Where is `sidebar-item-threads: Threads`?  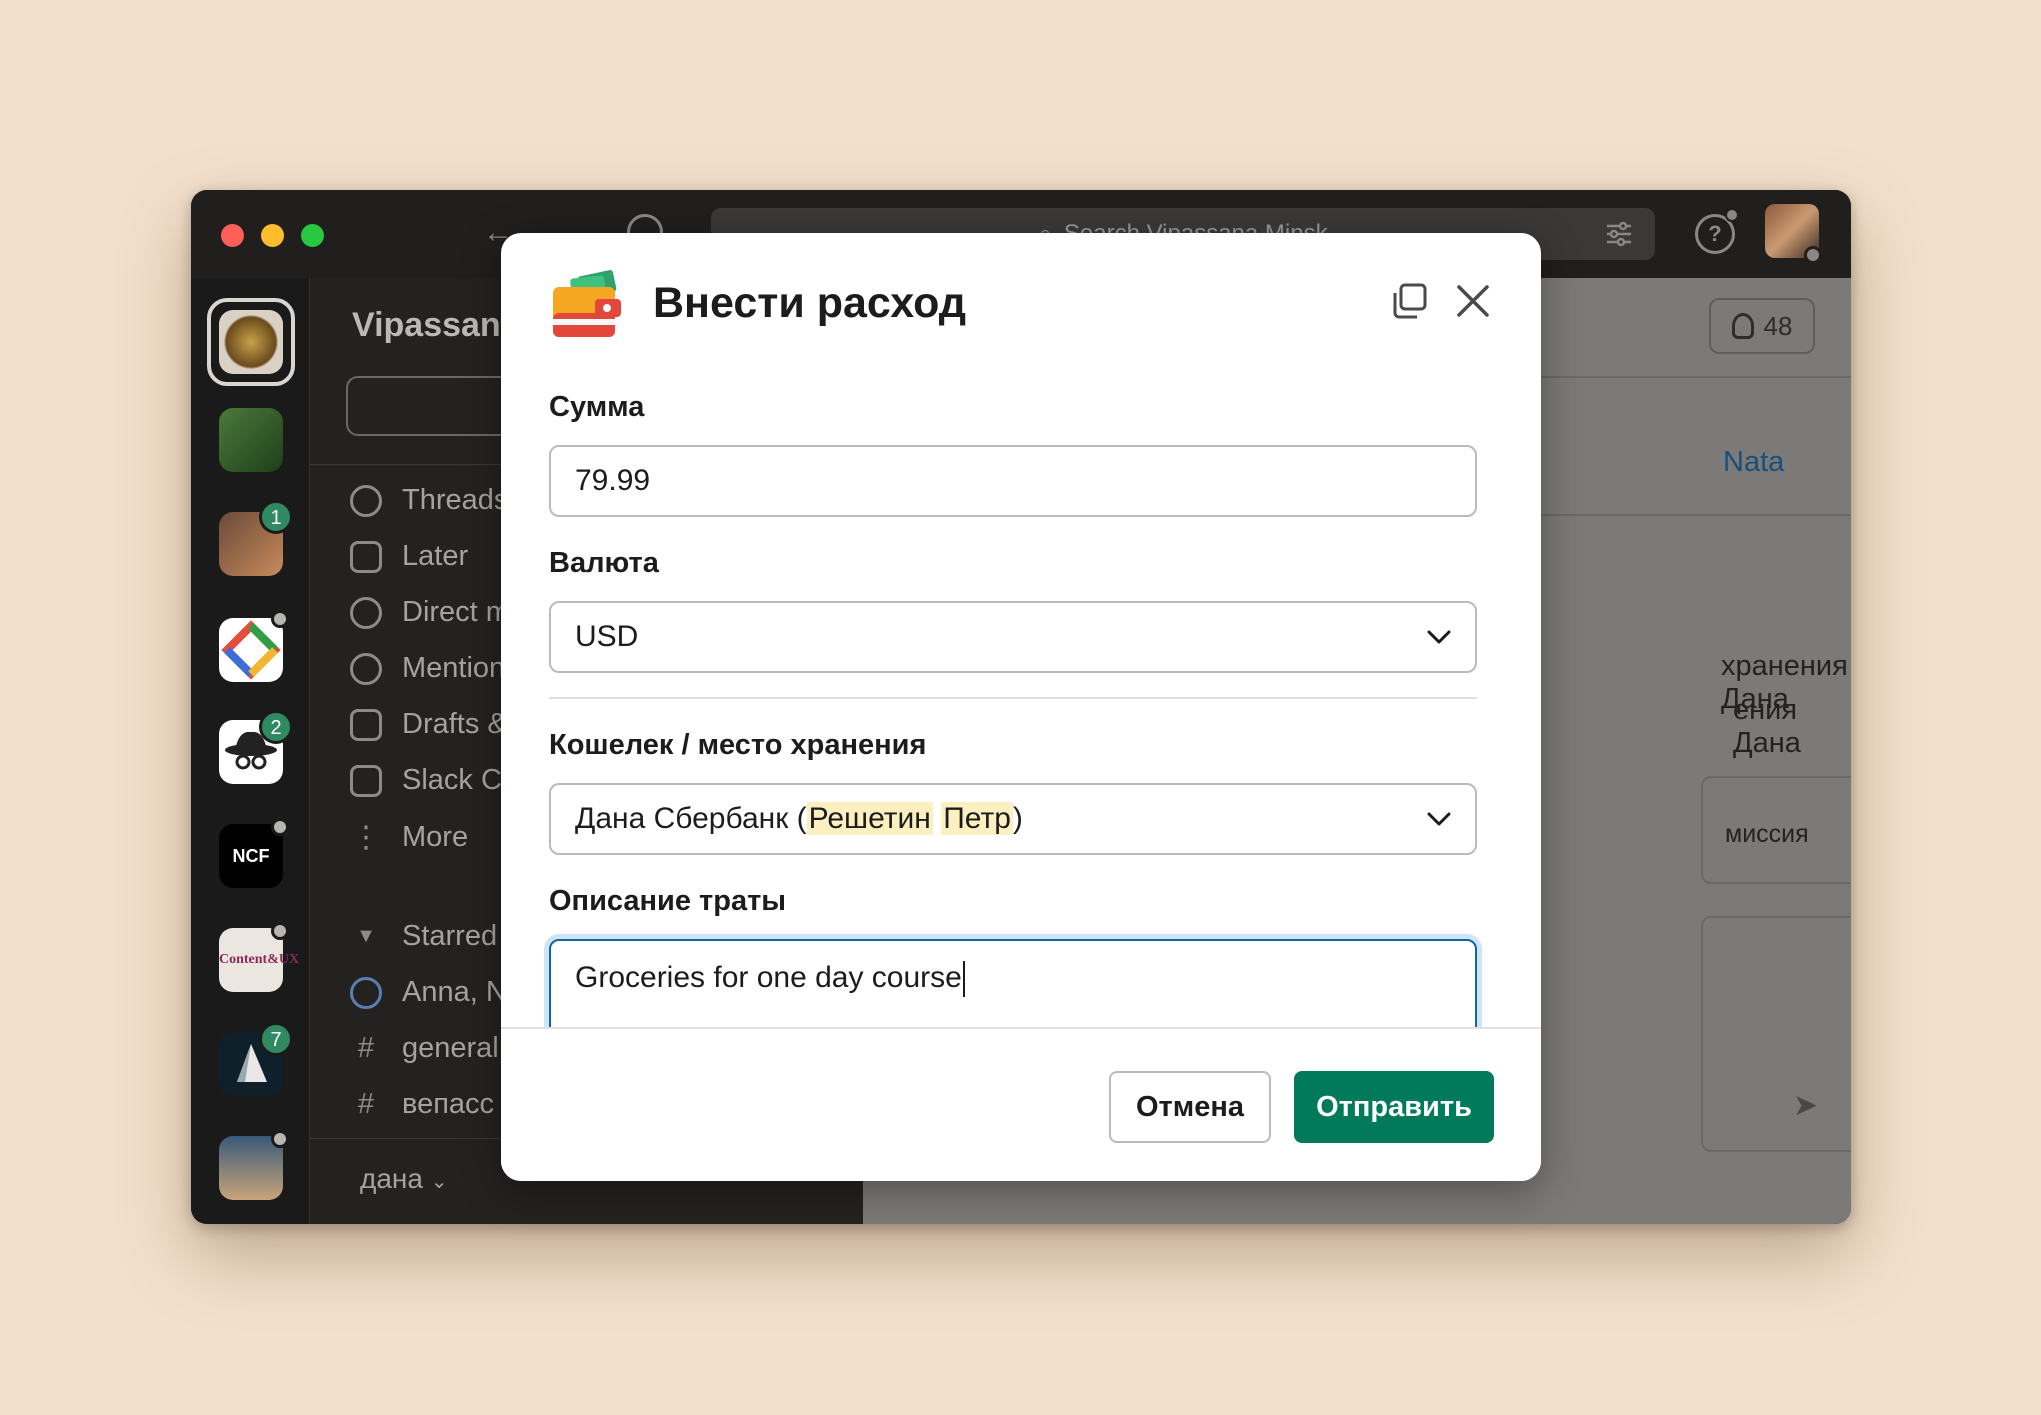 sidebar-item-threads: Threads is located at coordinates (429, 500).